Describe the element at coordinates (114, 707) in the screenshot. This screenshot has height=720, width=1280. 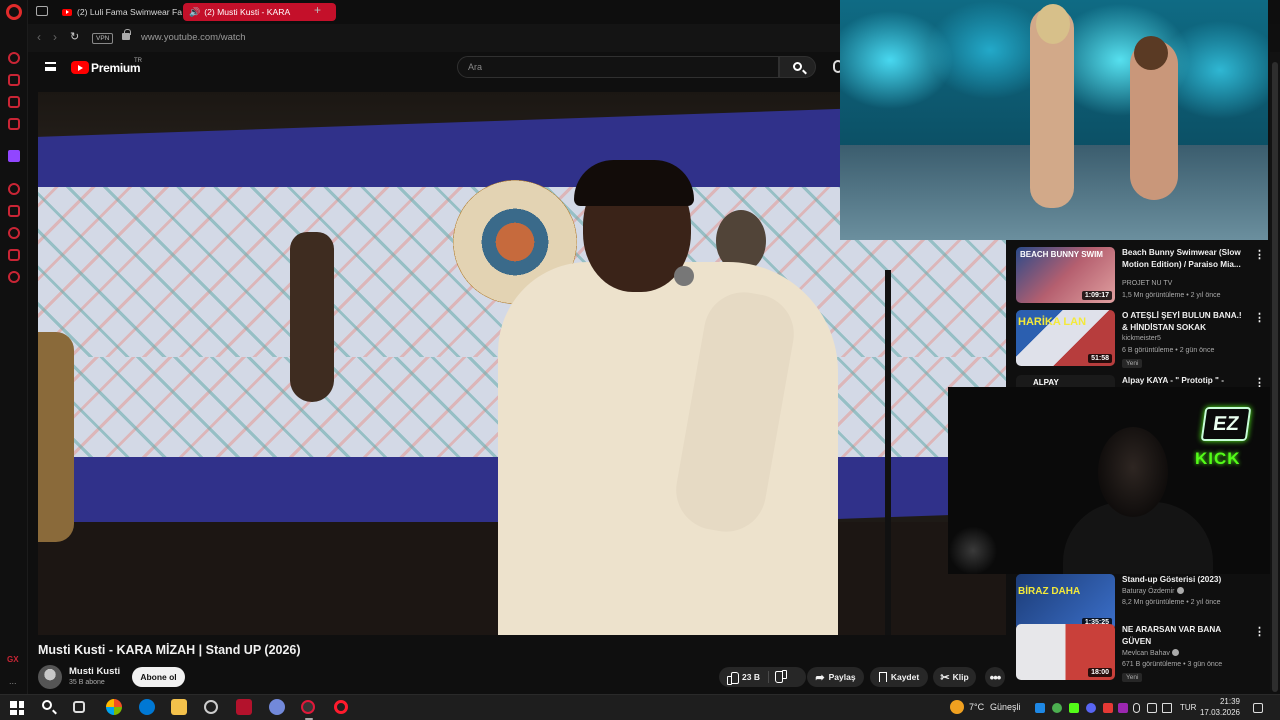
I see `copilot-icon` at that location.